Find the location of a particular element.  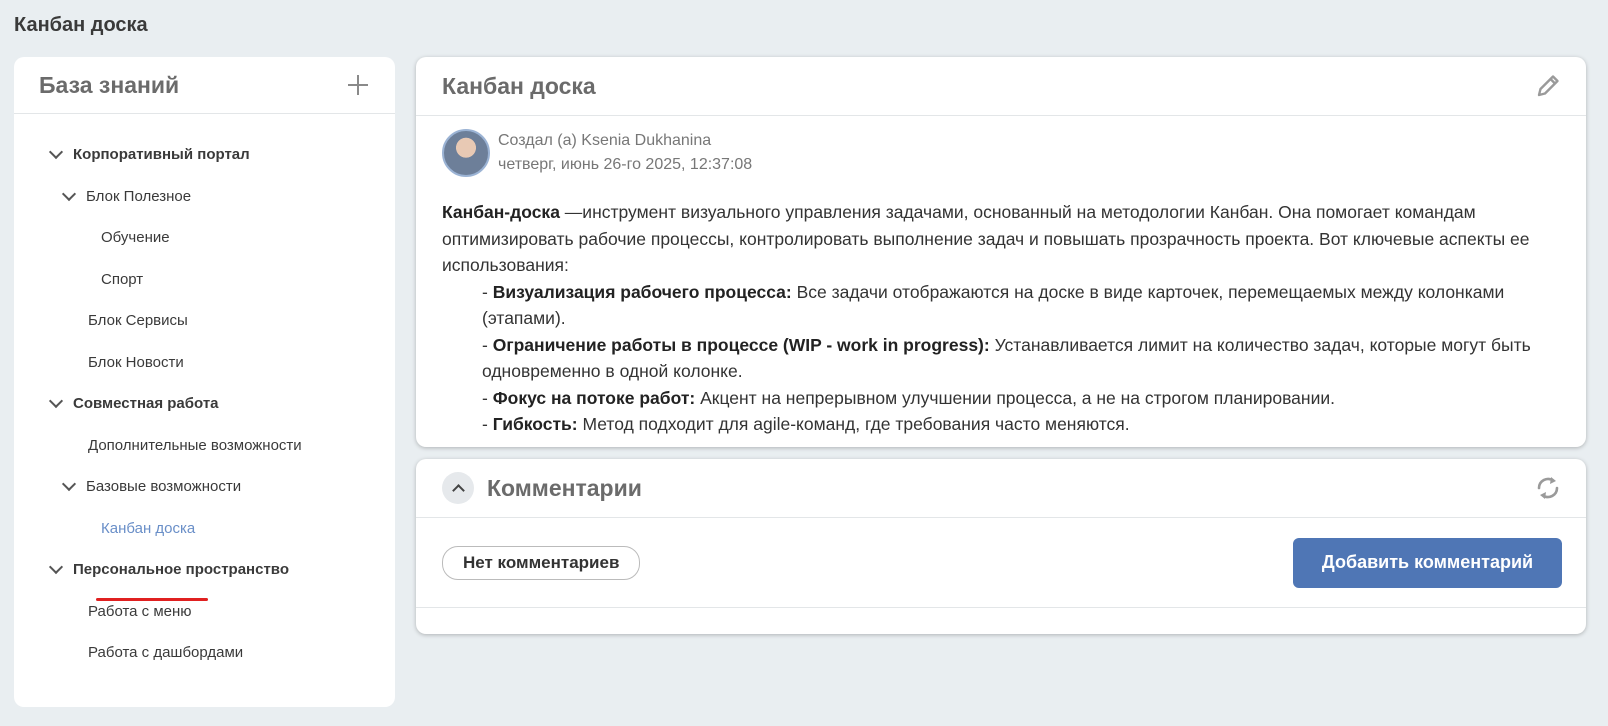

sidebar-item-collaboration: Совместная работа is located at coordinates (133, 403).